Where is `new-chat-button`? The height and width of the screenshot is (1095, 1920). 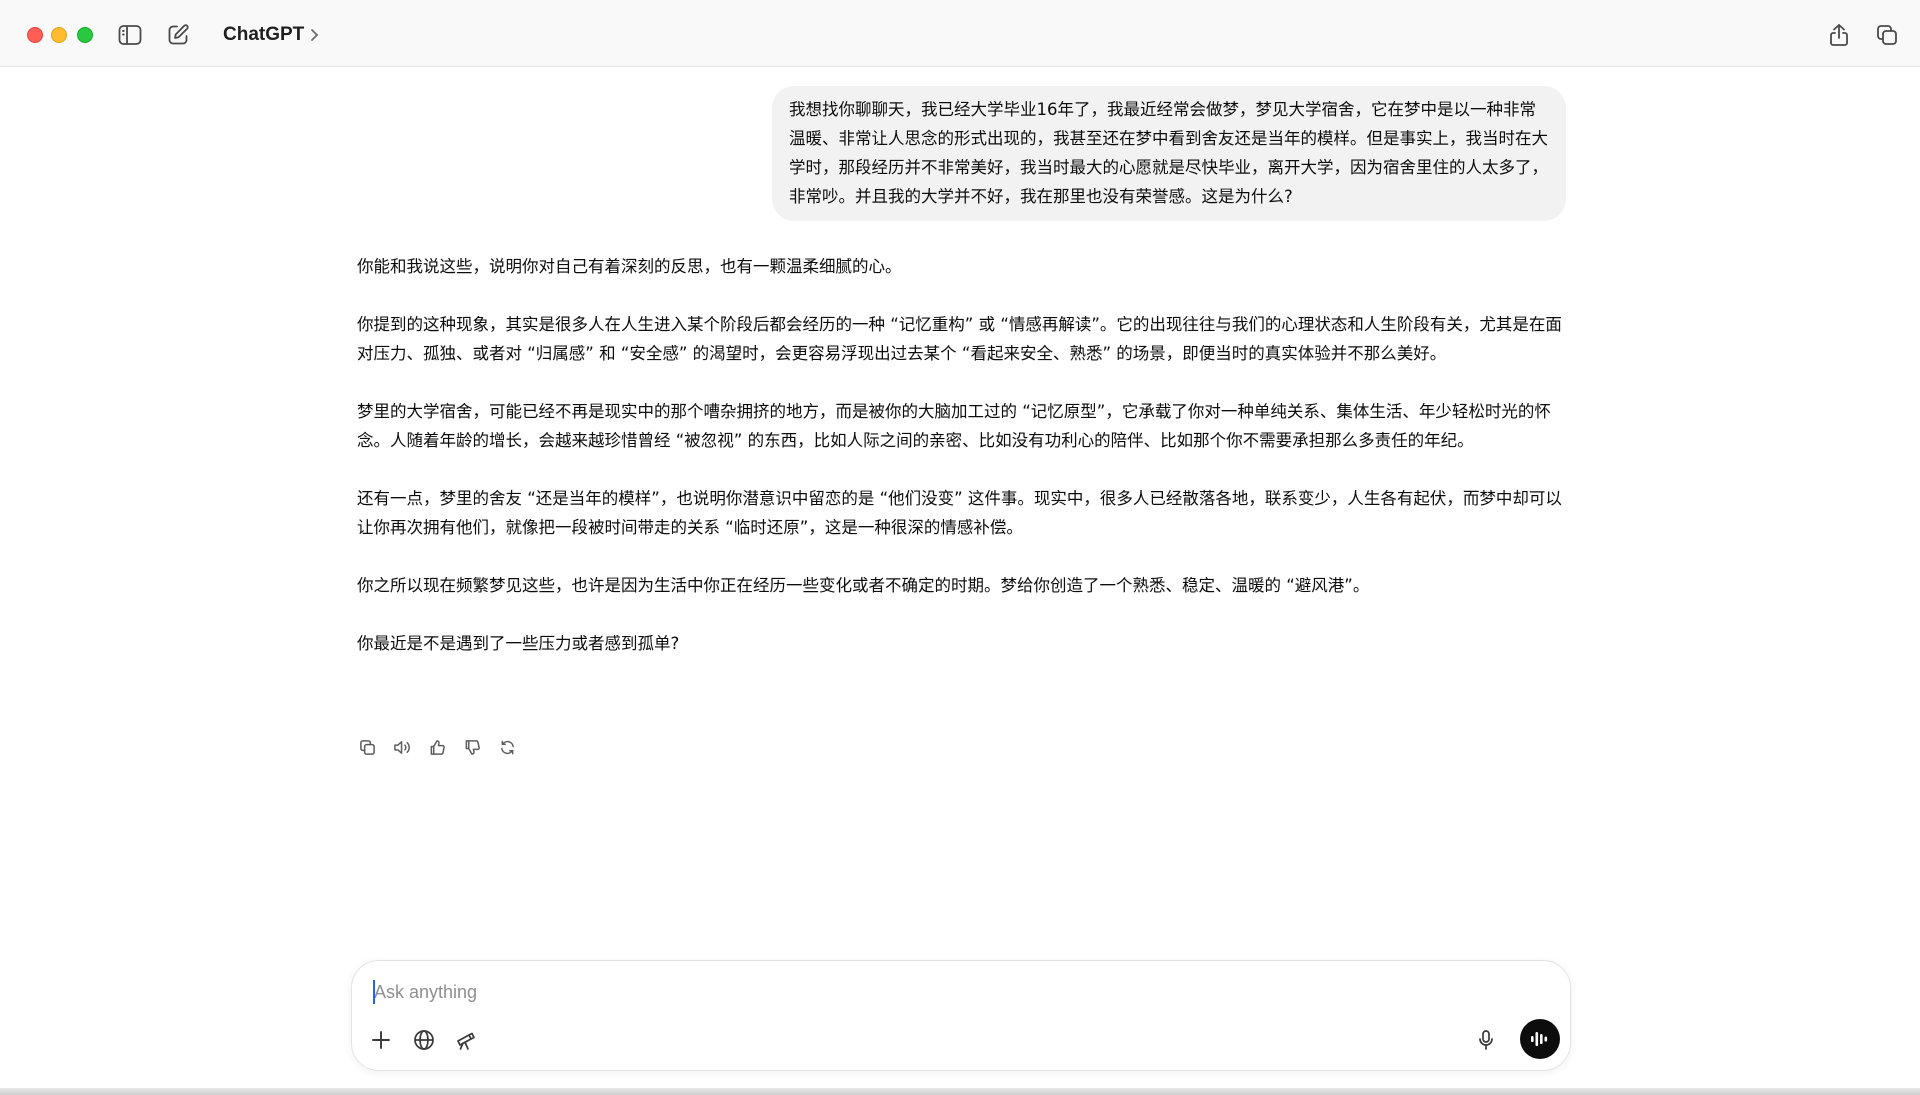 new-chat-button is located at coordinates (178, 35).